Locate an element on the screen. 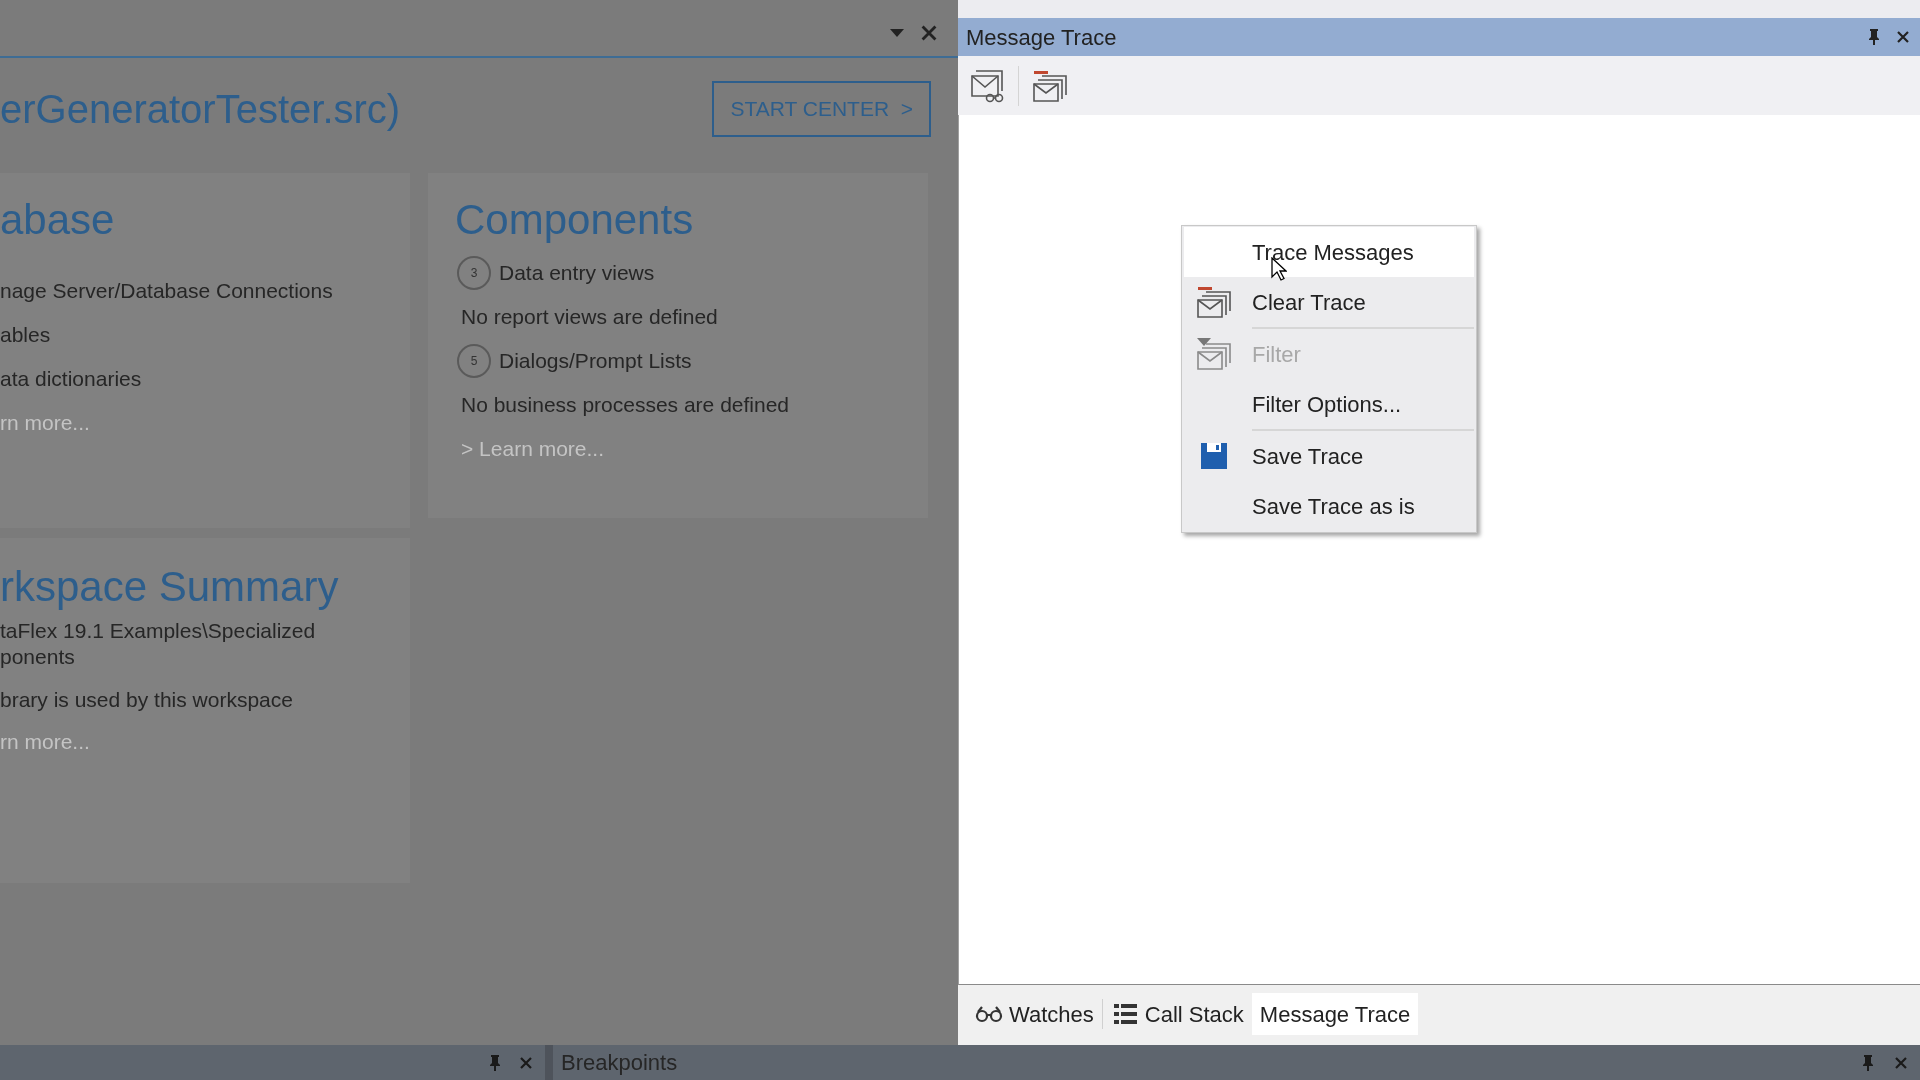 This screenshot has height=1080, width=1920. glasses-icon is located at coordinates (989, 1014).